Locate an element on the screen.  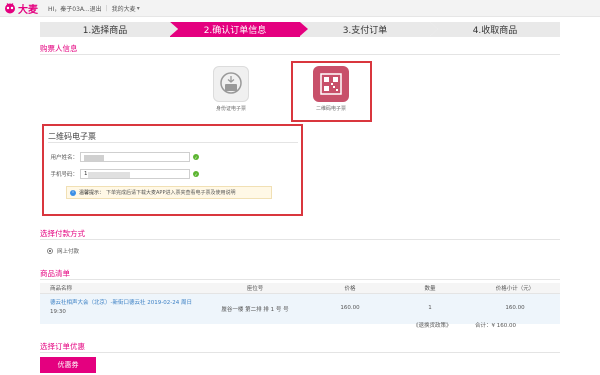
step-confirm-order: 2.确认订单信息 is located at coordinates (239, 29).